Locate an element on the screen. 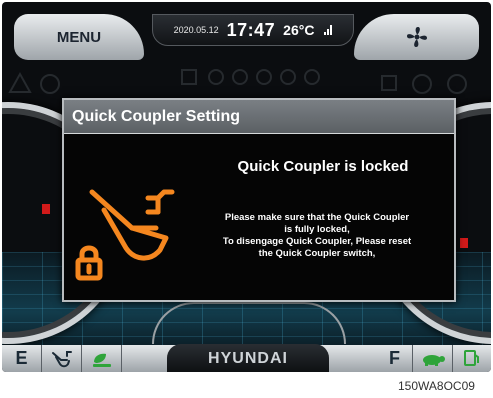 The image size is (493, 398). eco-icon is located at coordinates (101, 360).